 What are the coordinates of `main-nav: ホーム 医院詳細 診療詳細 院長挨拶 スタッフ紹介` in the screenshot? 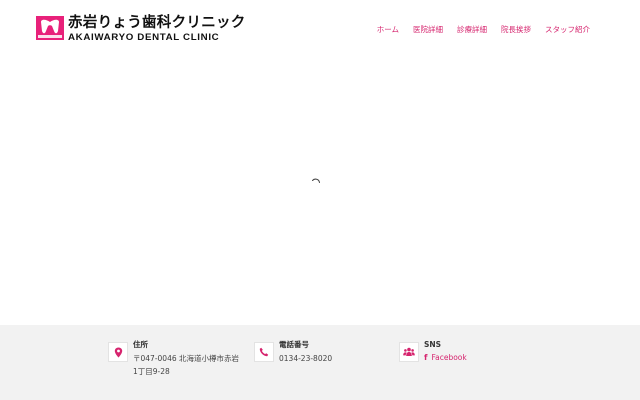 It's located at (483, 29).